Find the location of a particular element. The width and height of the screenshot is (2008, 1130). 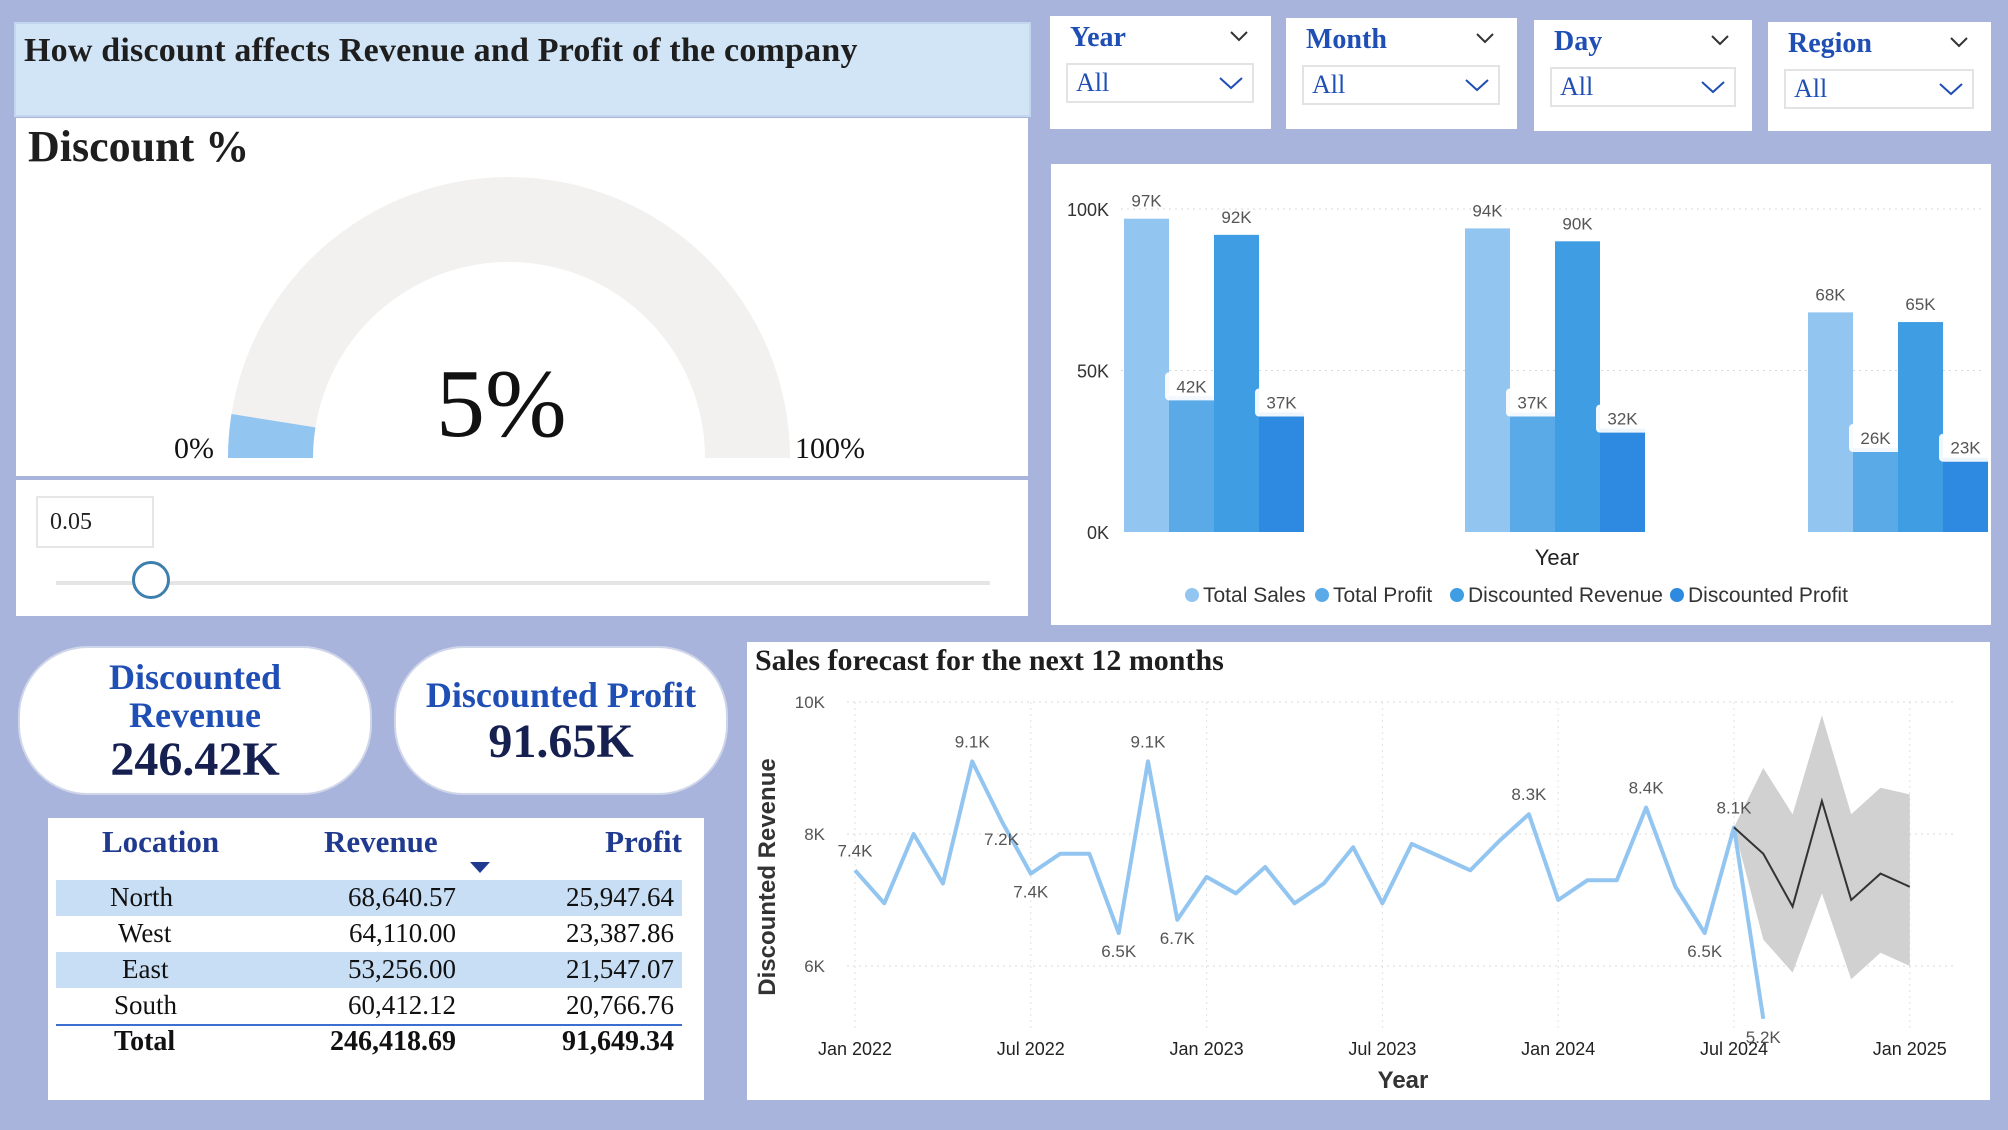

card-revenue-value: 246.42K is located at coordinates (195, 759).